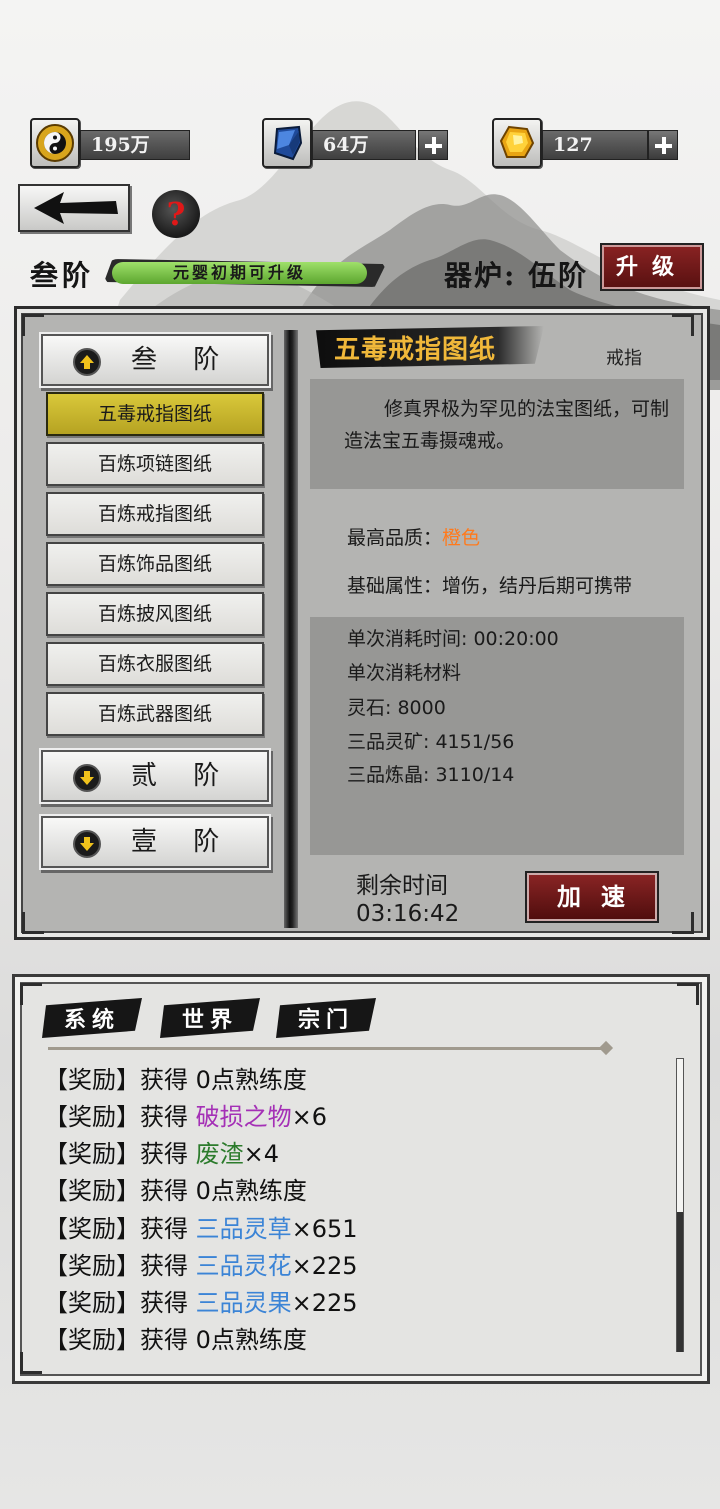  I want to click on chat-tab-system-label: 系统, so click(91, 1020).